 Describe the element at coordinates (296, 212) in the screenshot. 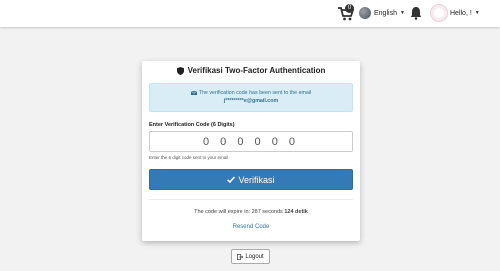

I see `expire-remaining: 124 detik` at that location.